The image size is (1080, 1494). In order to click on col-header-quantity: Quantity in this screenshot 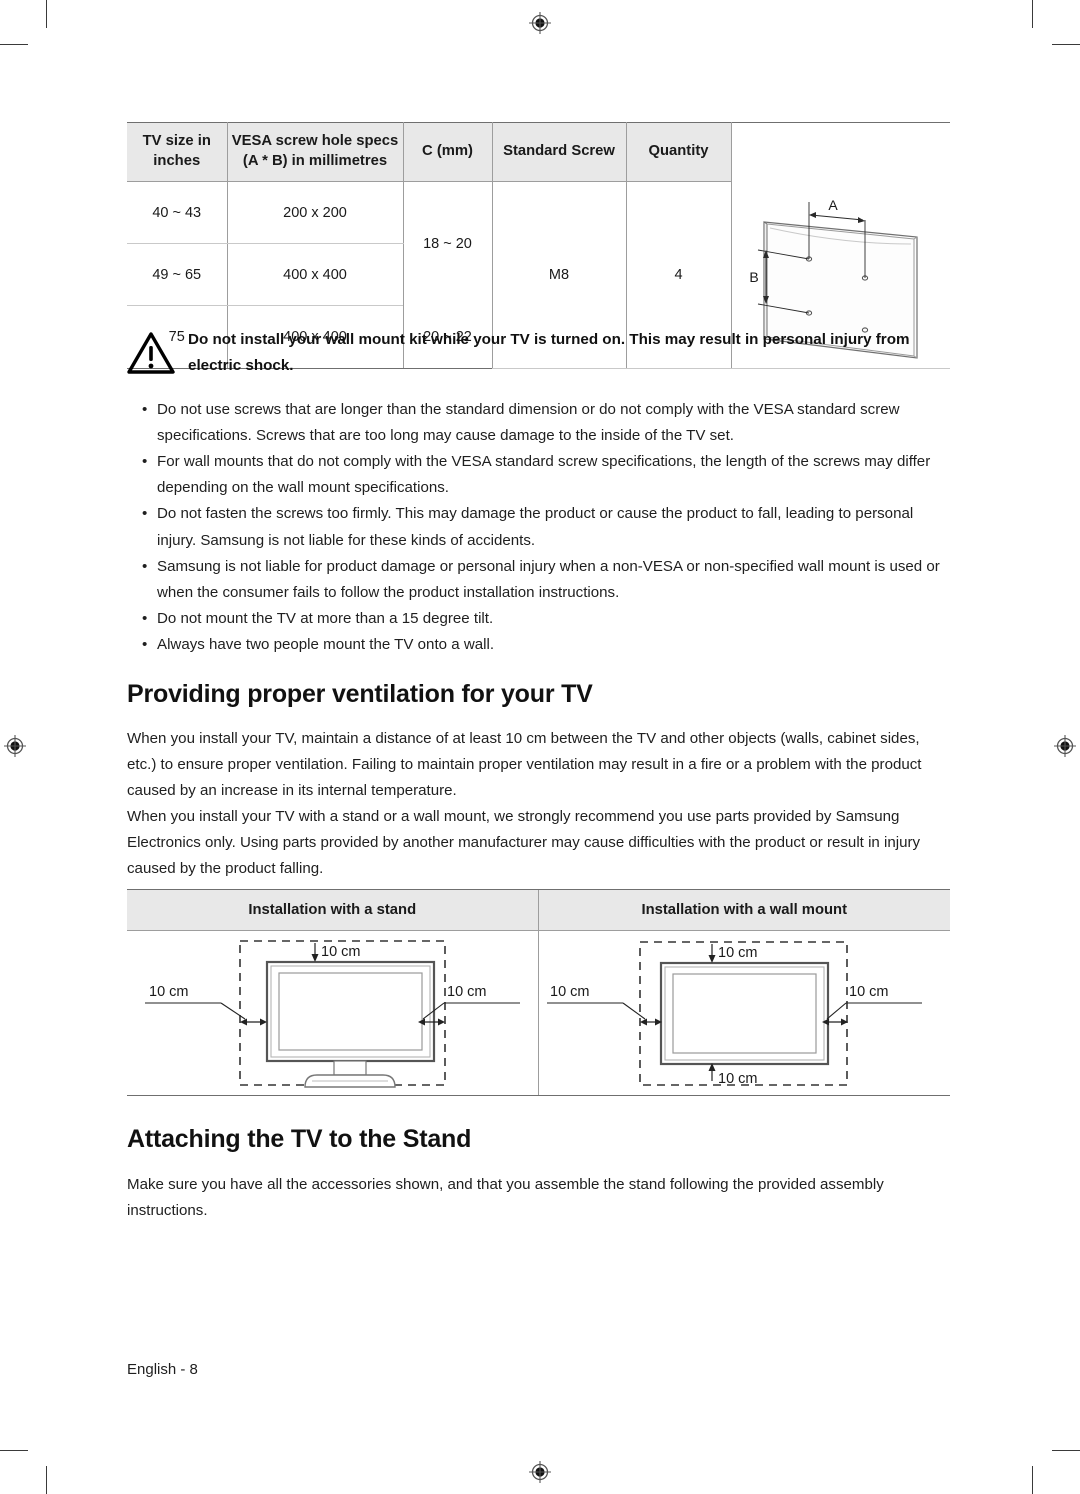, I will do `click(678, 152)`.